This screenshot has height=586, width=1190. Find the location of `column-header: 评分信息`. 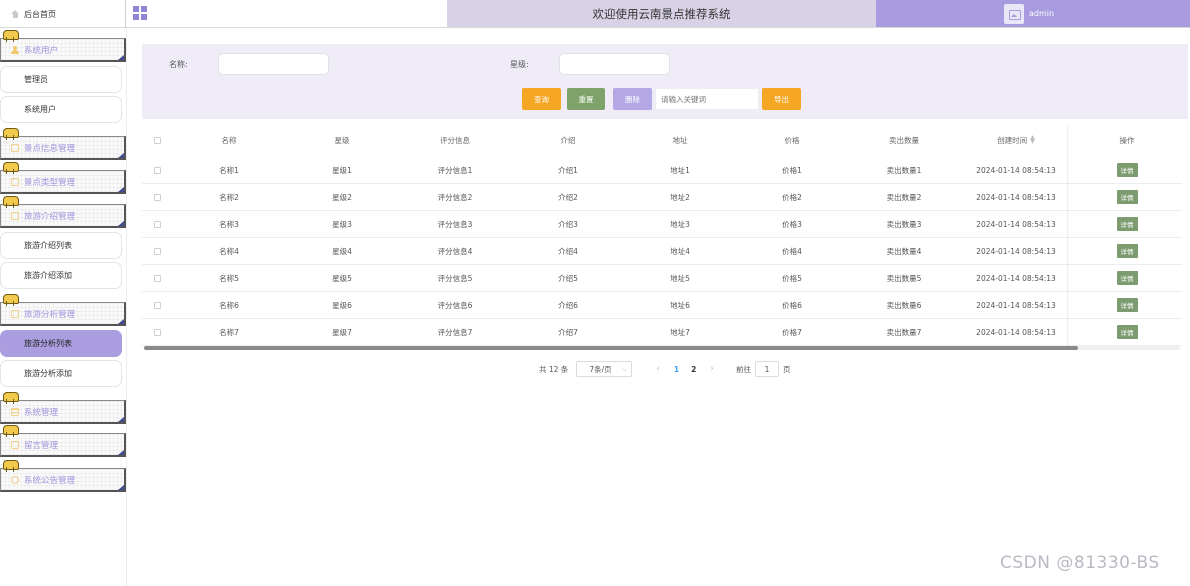

column-header: 评分信息 is located at coordinates (455, 140).